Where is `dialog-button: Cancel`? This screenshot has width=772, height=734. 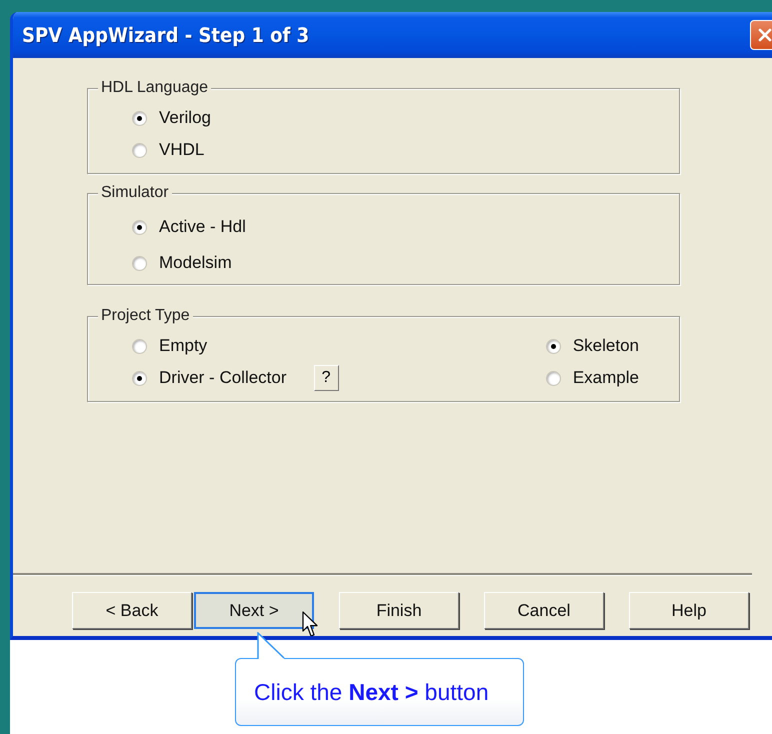
dialog-button: Cancel is located at coordinates (544, 610).